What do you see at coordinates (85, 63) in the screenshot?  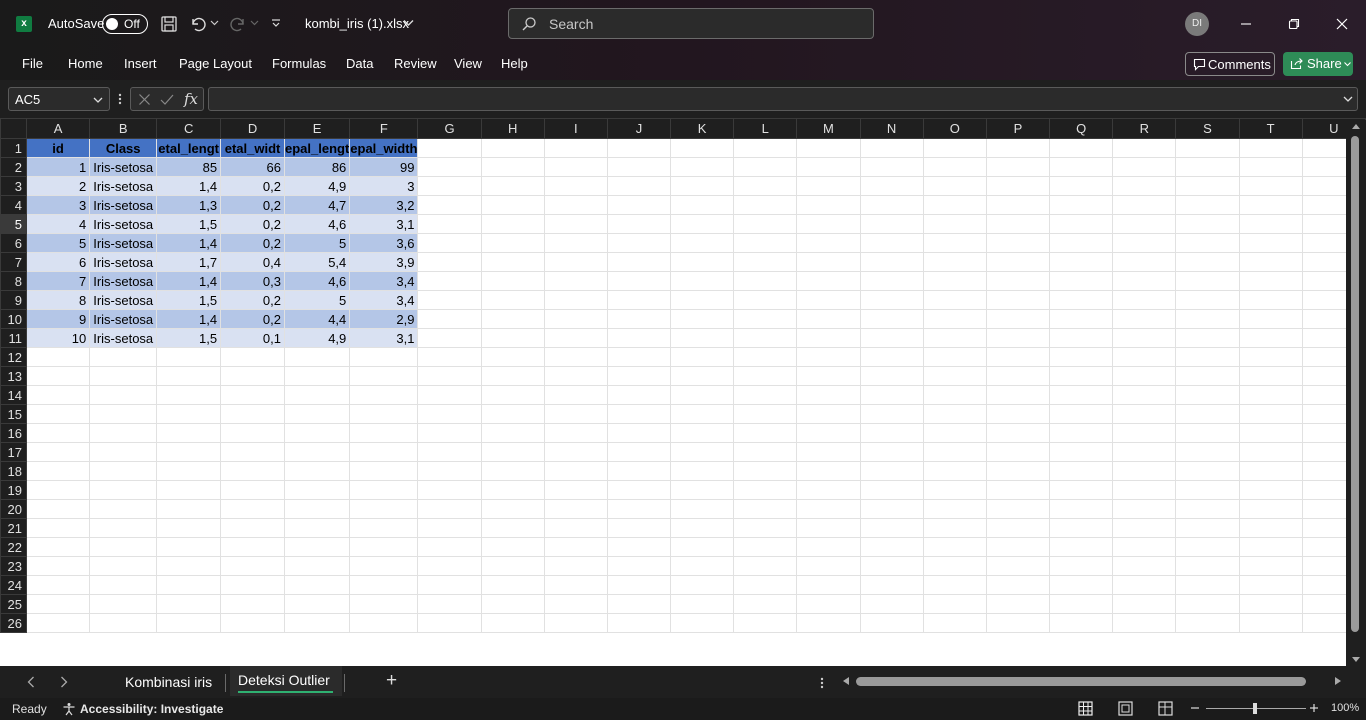 I see `tab-home: Home` at bounding box center [85, 63].